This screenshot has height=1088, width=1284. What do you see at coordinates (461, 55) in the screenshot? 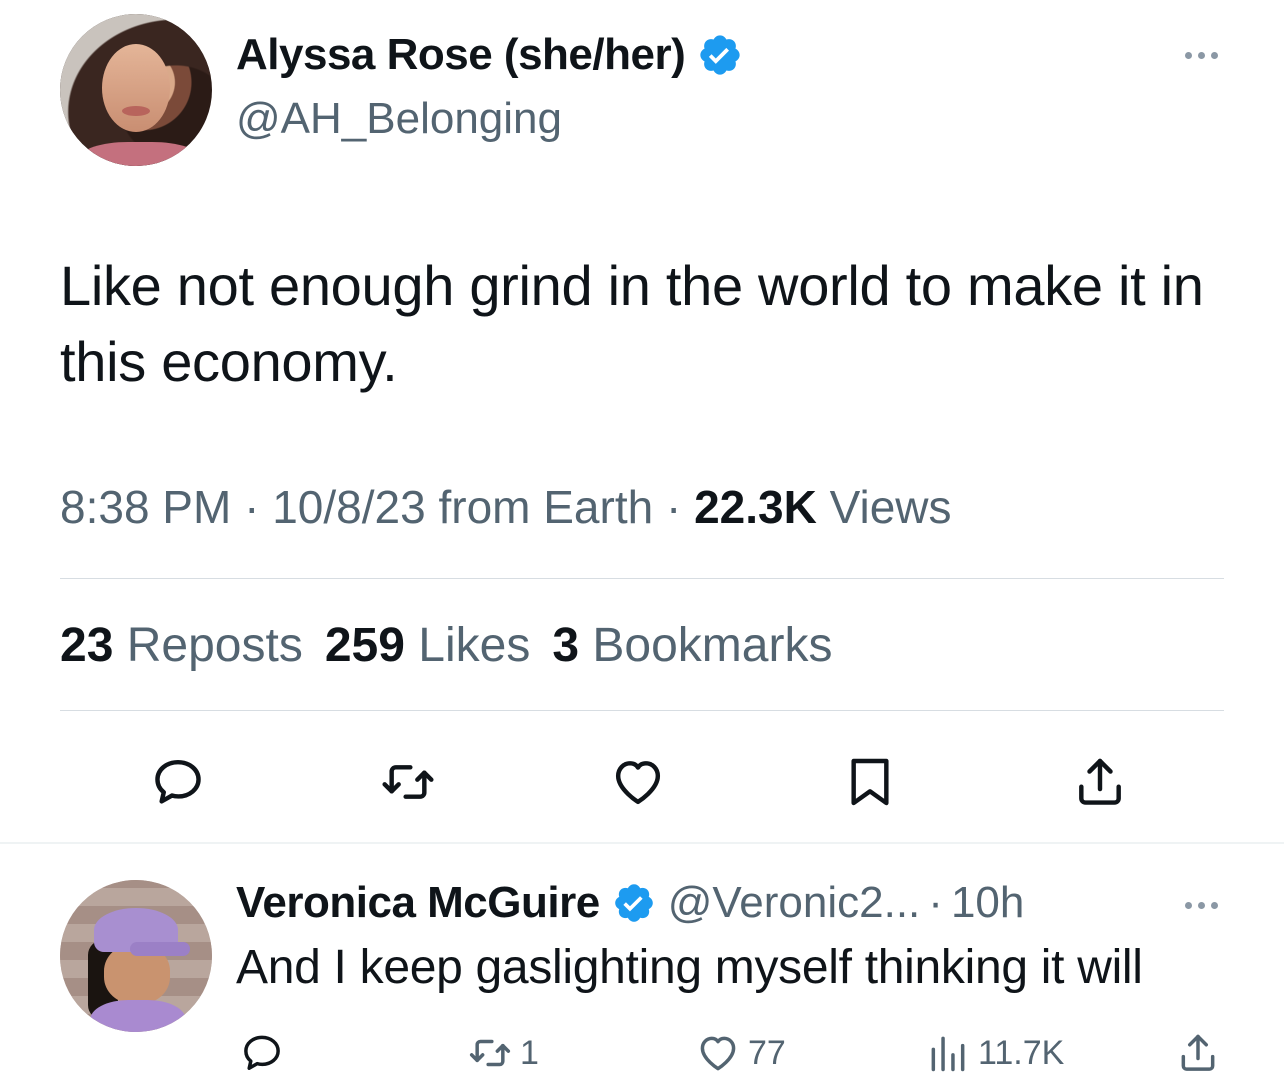
I see `author-name: Alyssa Rose (she/her)` at bounding box center [461, 55].